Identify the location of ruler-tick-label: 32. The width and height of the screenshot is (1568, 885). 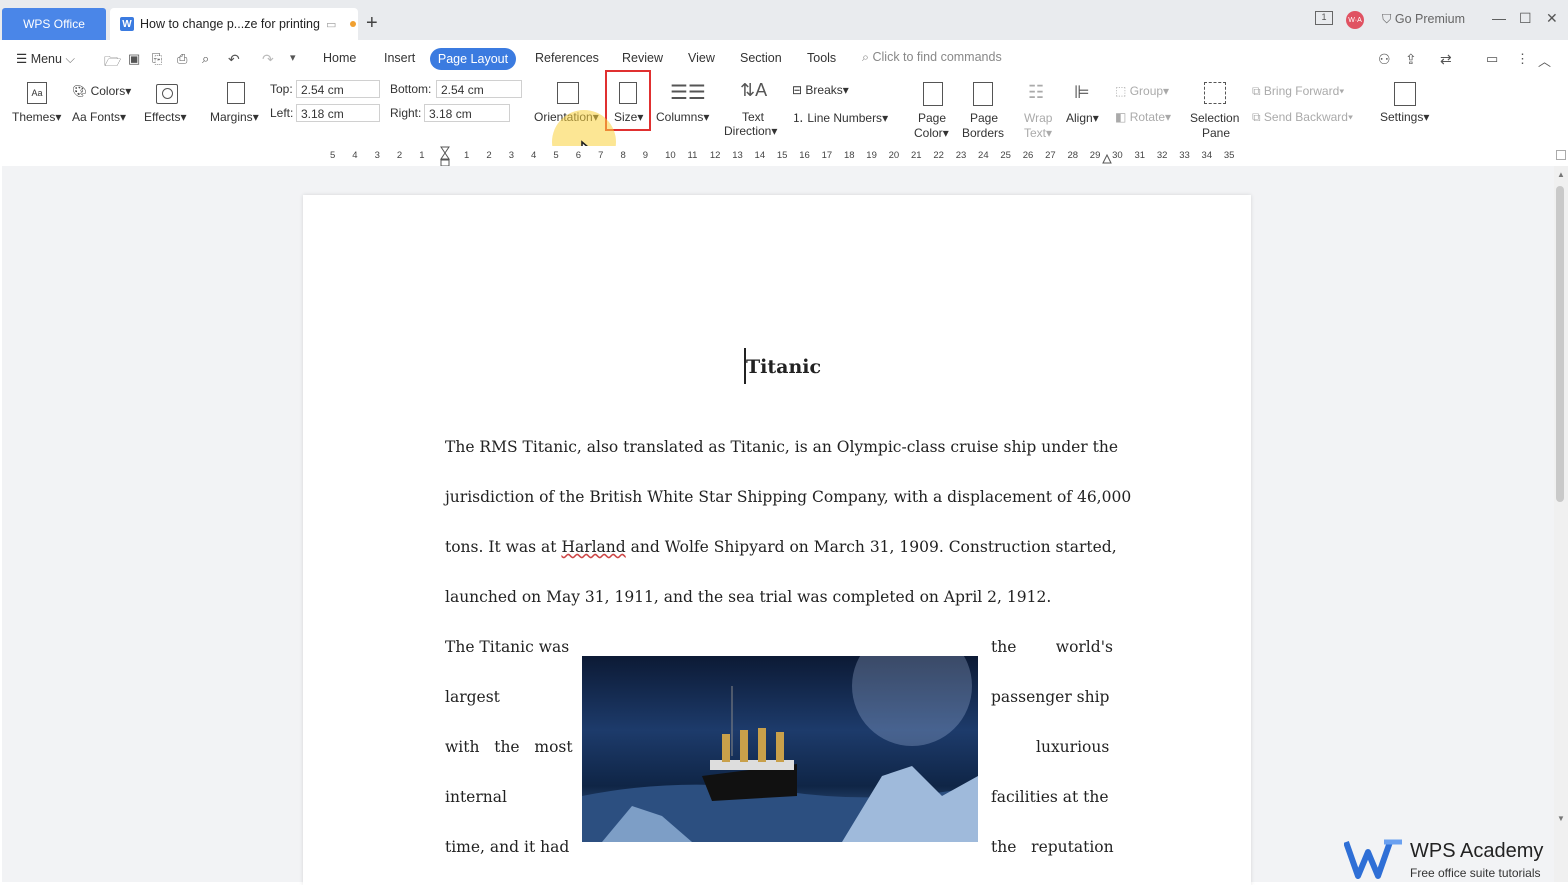
(1162, 155).